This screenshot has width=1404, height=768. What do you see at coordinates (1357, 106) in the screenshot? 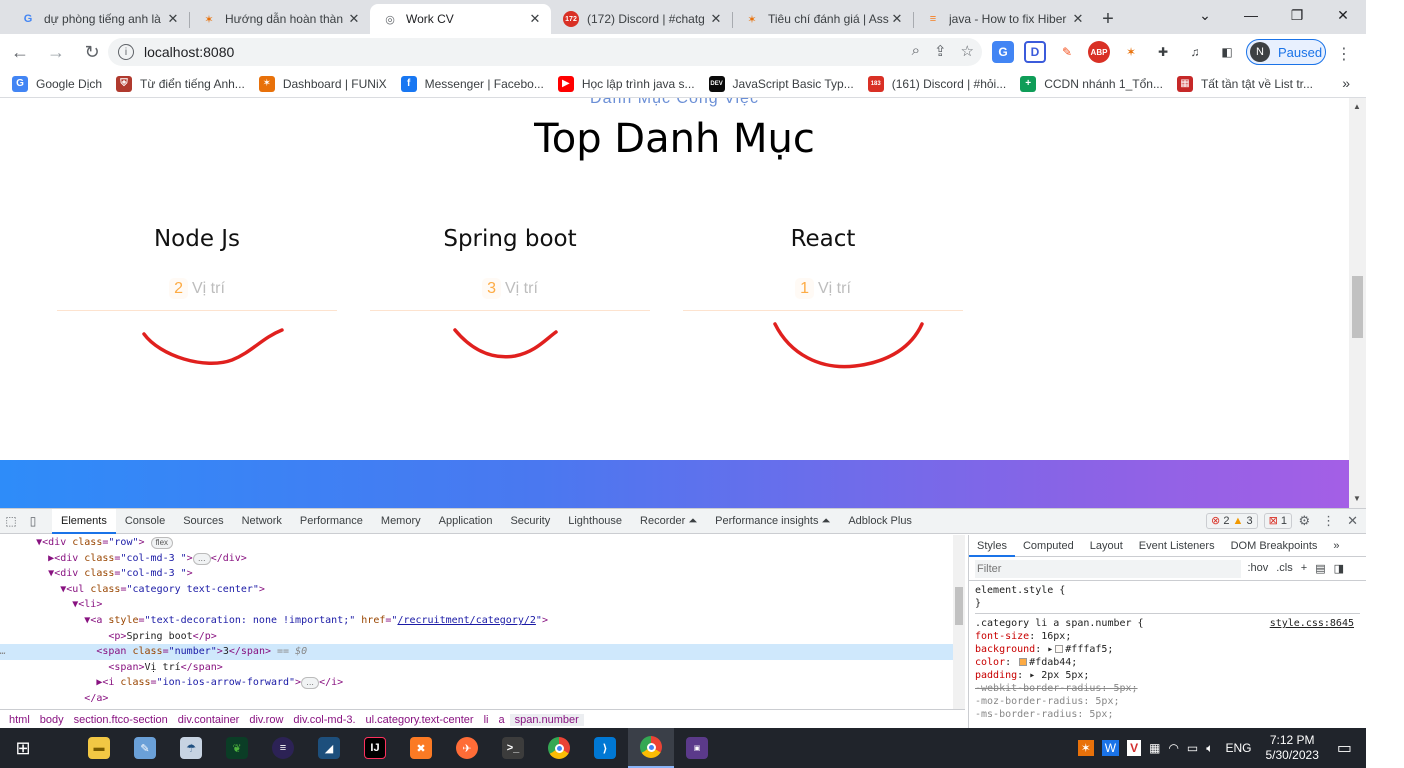
I see `scroll-up-icon: ▲` at bounding box center [1357, 106].